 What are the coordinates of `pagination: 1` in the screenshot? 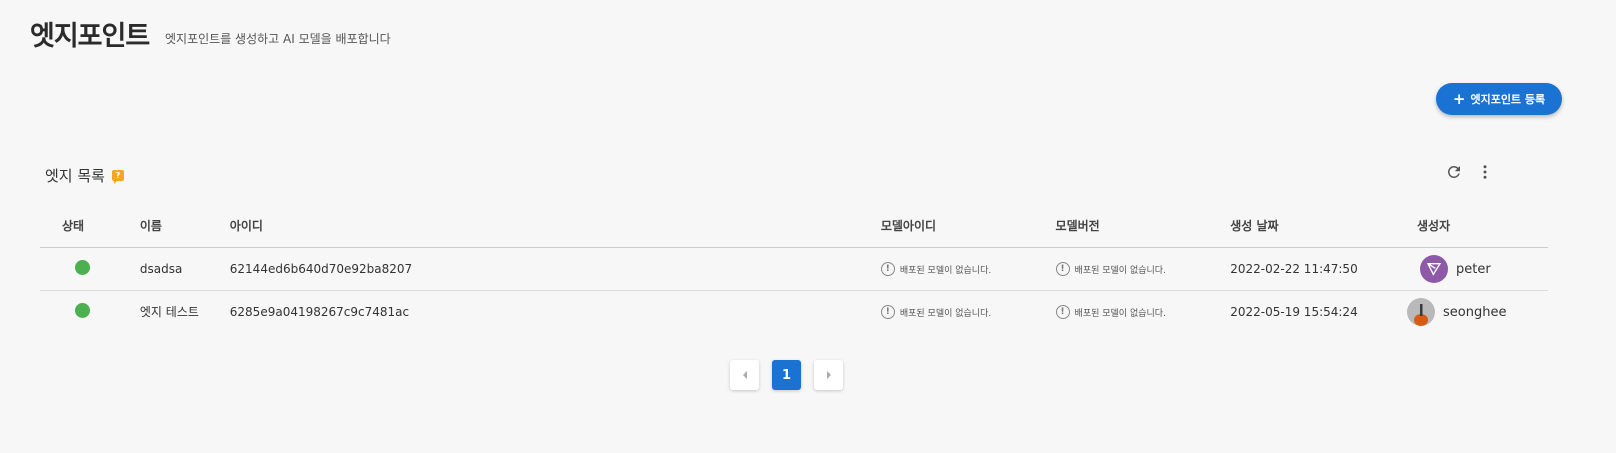 It's located at (786, 375).